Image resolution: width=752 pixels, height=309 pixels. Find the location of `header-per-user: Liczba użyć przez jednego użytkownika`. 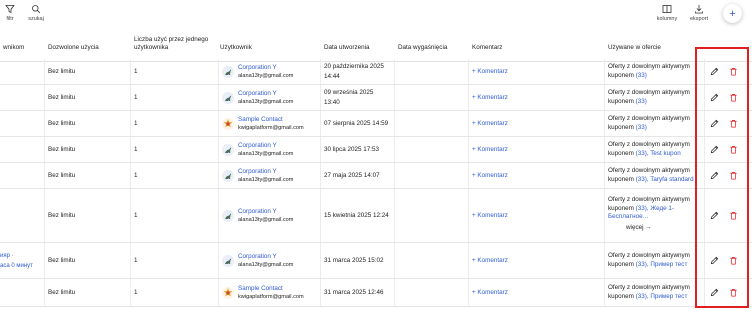

header-per-user: Liczba użyć przez jednego użytkownika is located at coordinates (171, 43).